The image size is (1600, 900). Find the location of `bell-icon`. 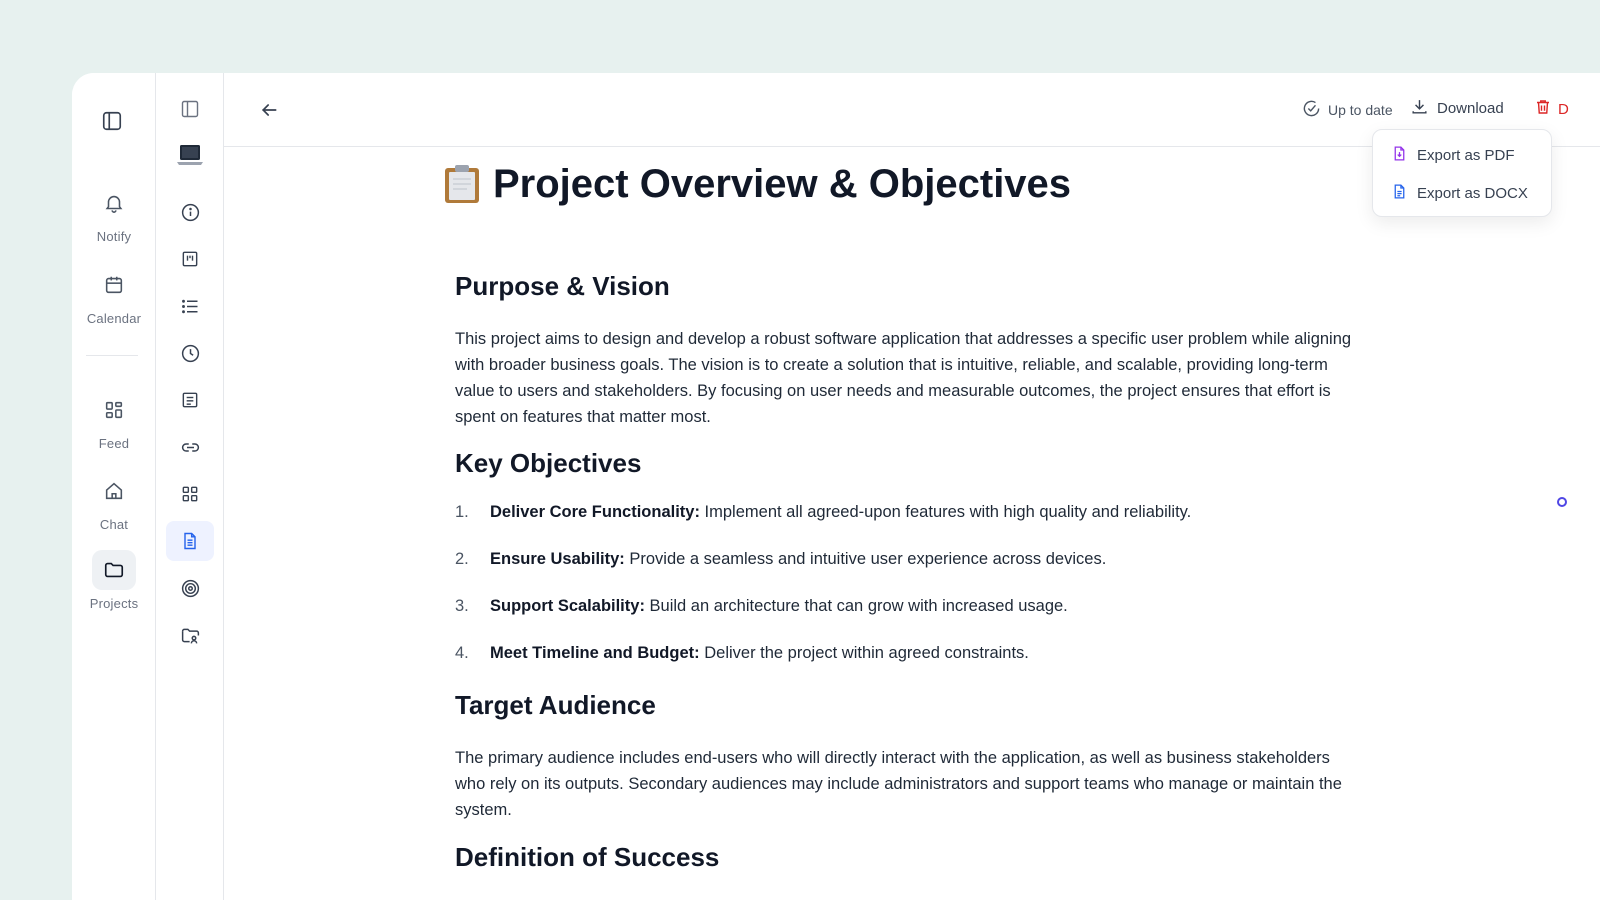

bell-icon is located at coordinates (114, 203).